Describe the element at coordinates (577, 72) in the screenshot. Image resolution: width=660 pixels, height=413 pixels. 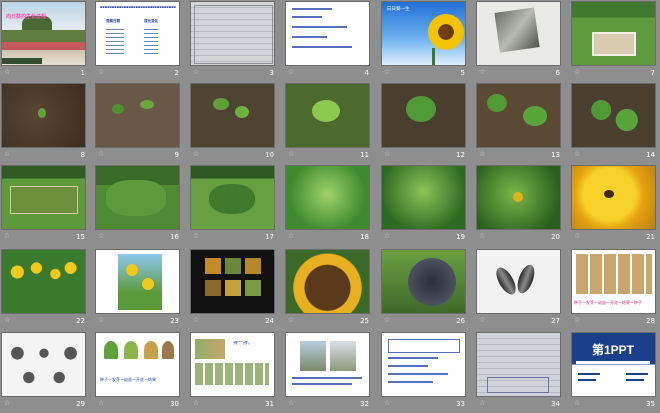
I see `slide-7-star-icon: ☆` at that location.